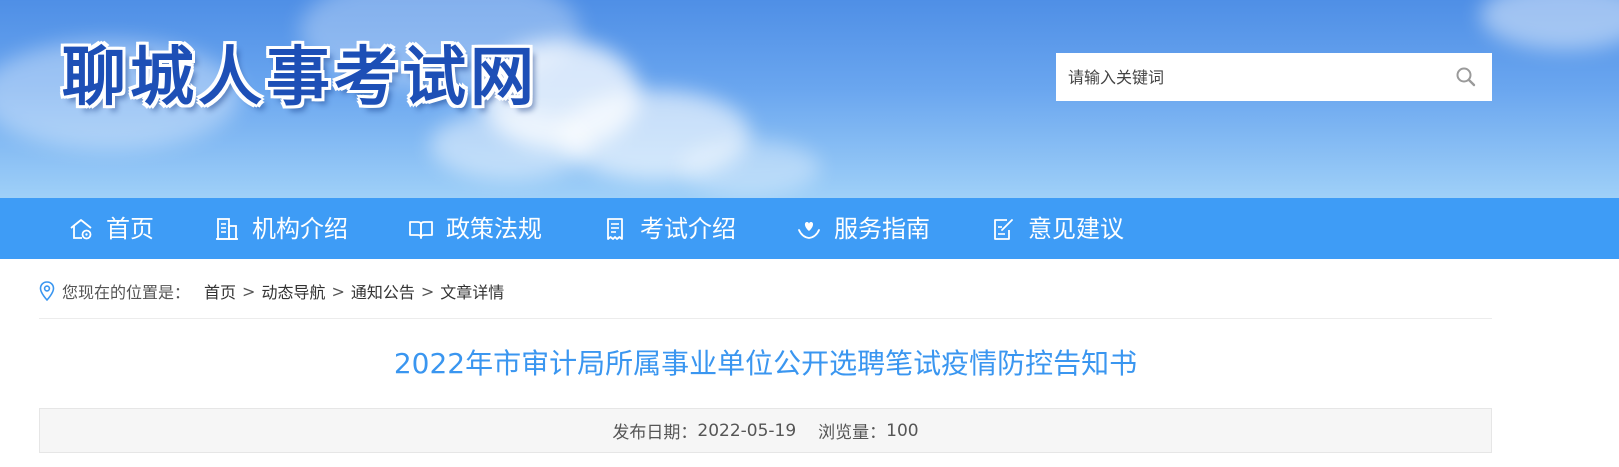  Describe the element at coordinates (615, 228) in the screenshot. I see `document-icon` at that location.